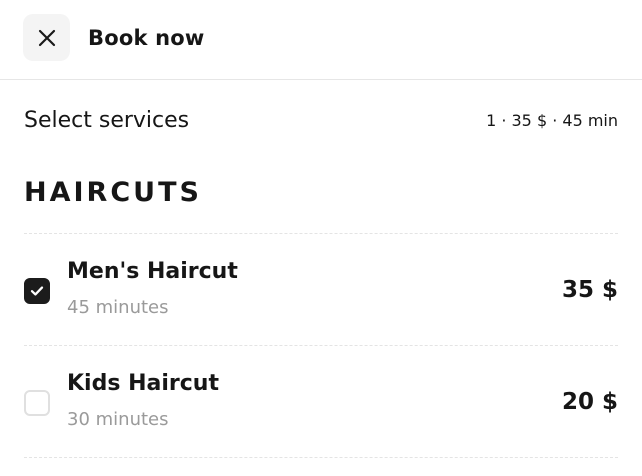  Describe the element at coordinates (113, 192) in the screenshot. I see `category-heading-haircuts: HAIRCUTS` at that location.